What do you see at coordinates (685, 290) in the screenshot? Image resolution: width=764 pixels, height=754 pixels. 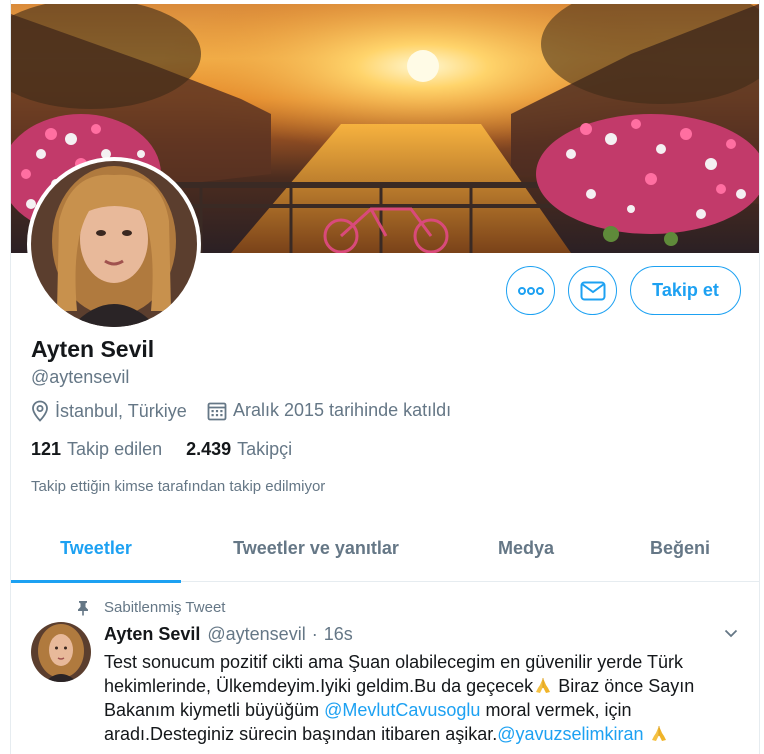 I see `follow-button: Takip et` at bounding box center [685, 290].